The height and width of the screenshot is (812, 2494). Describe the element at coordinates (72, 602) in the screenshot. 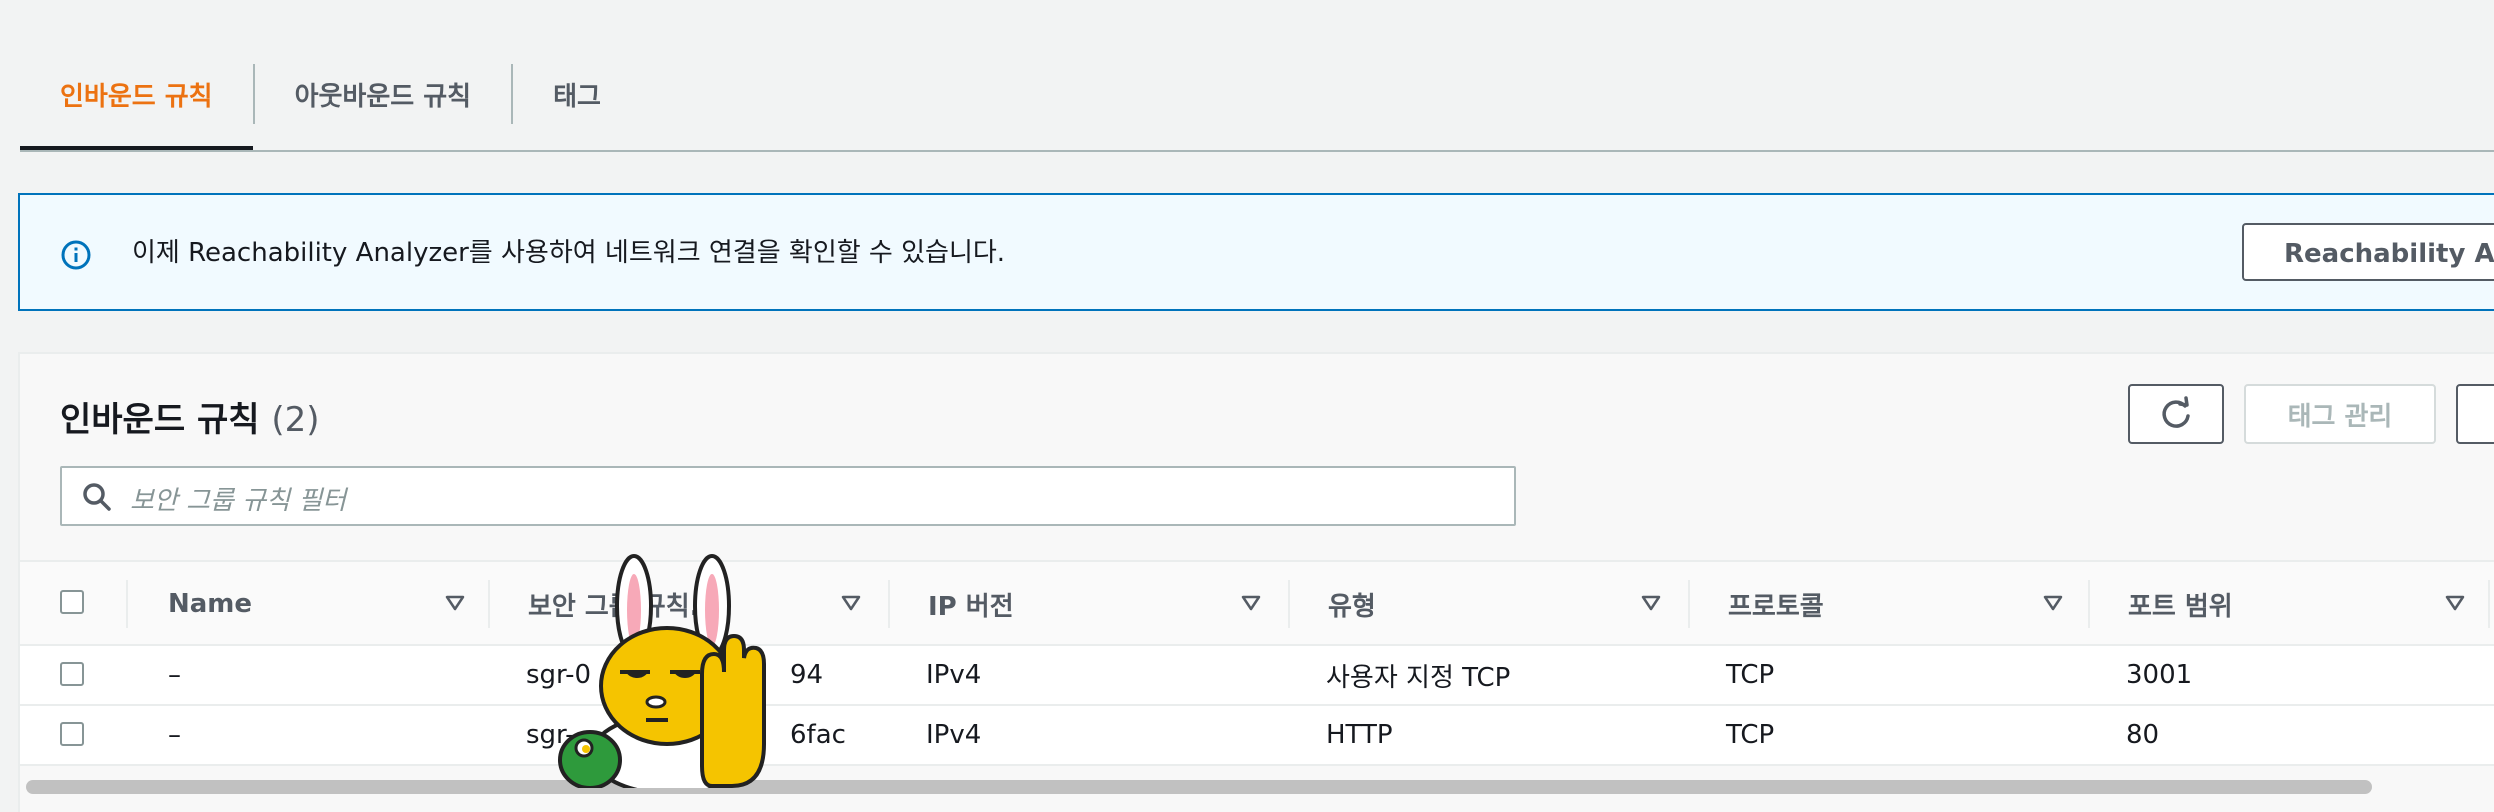

I see `select-all-checkbox` at that location.